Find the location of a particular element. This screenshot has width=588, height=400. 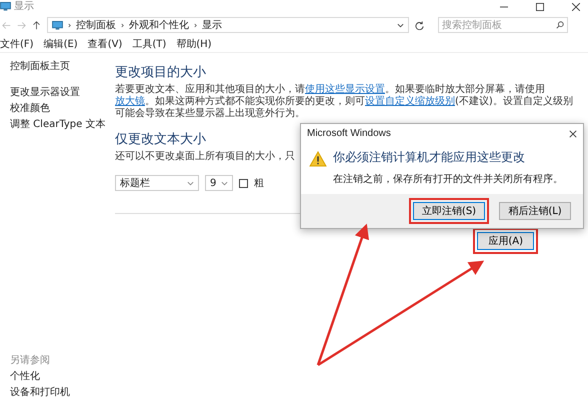

sidebar-link: 更改显示器设置 is located at coordinates (45, 93).